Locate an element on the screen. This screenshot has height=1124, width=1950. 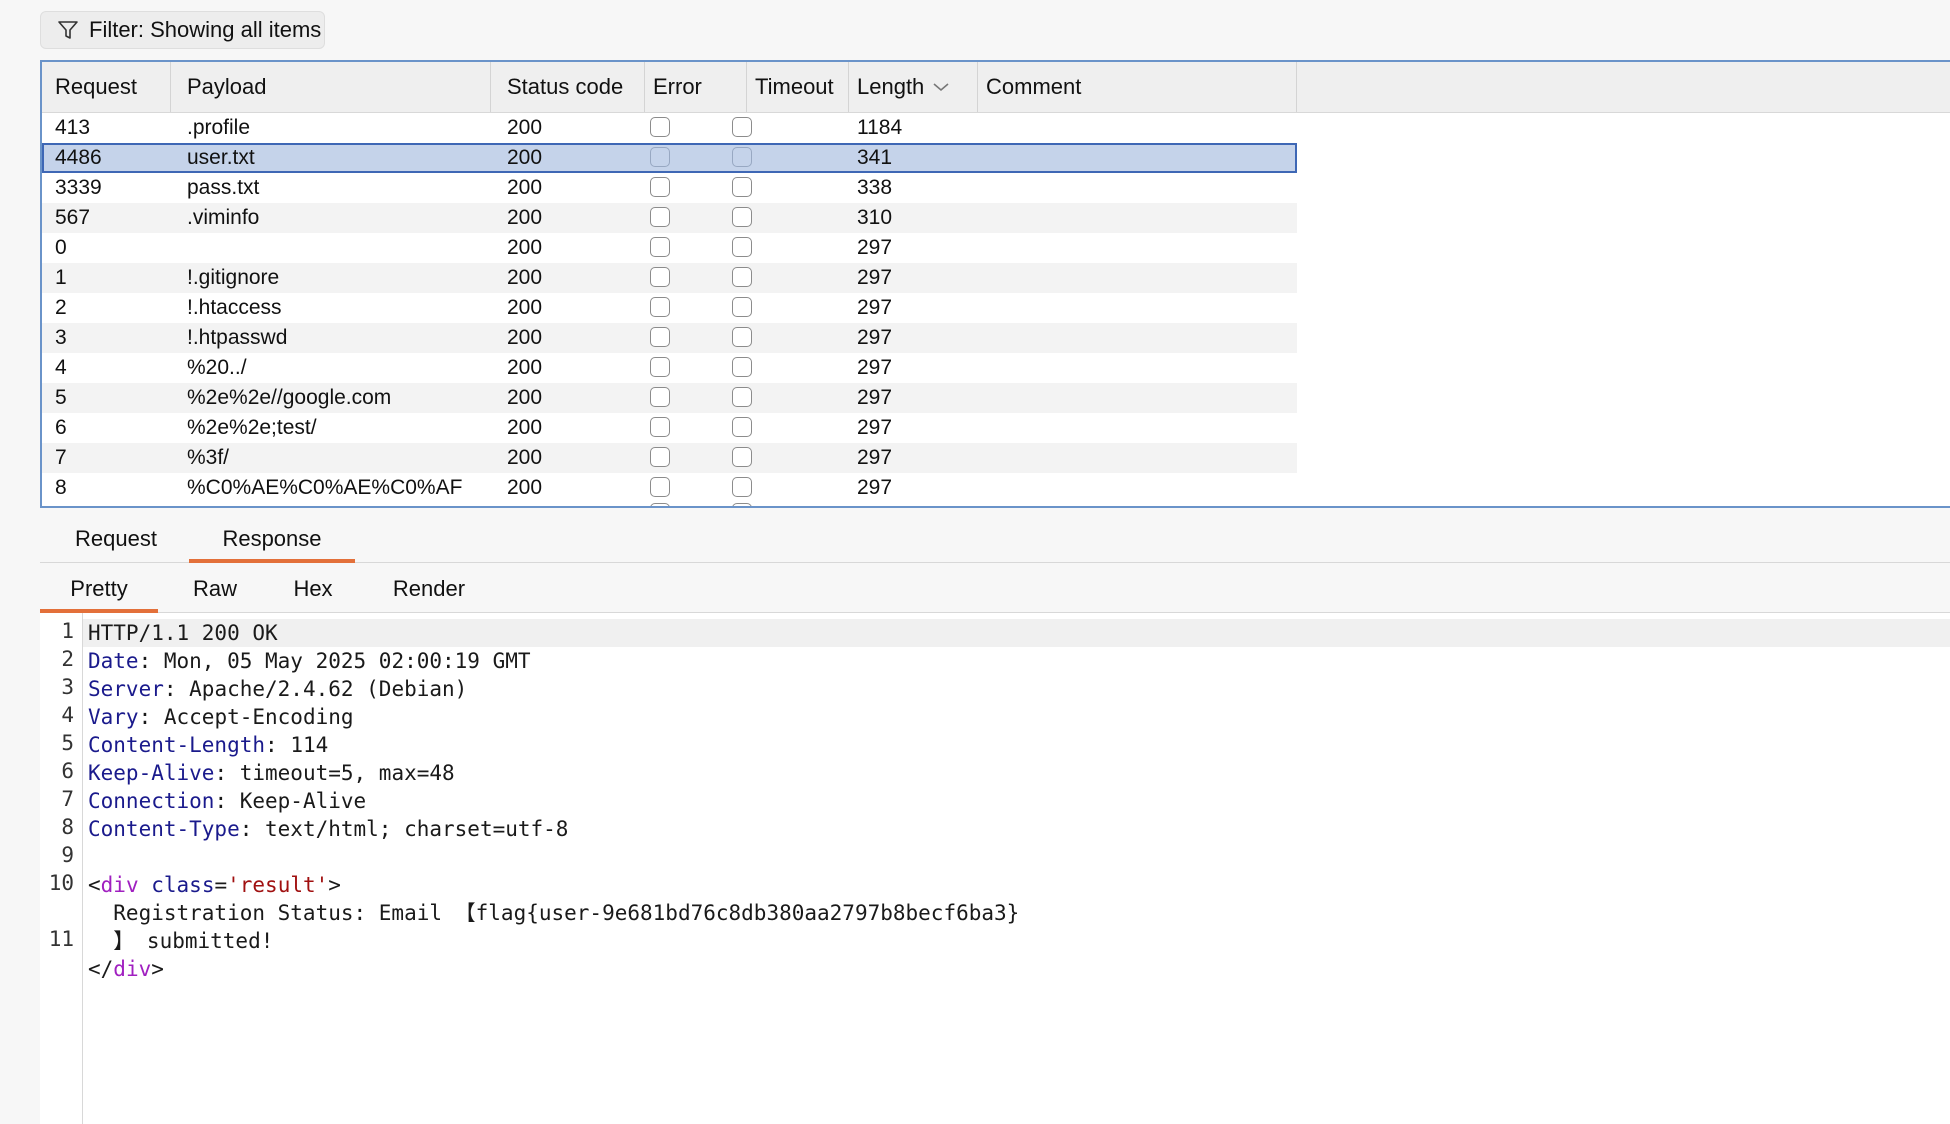
column-header-payload: Payload is located at coordinates (331, 87).